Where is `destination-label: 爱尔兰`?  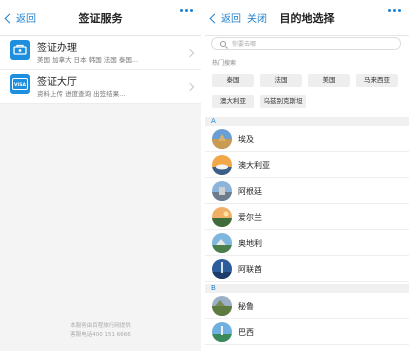
destination-label: 爱尔兰 is located at coordinates (250, 217).